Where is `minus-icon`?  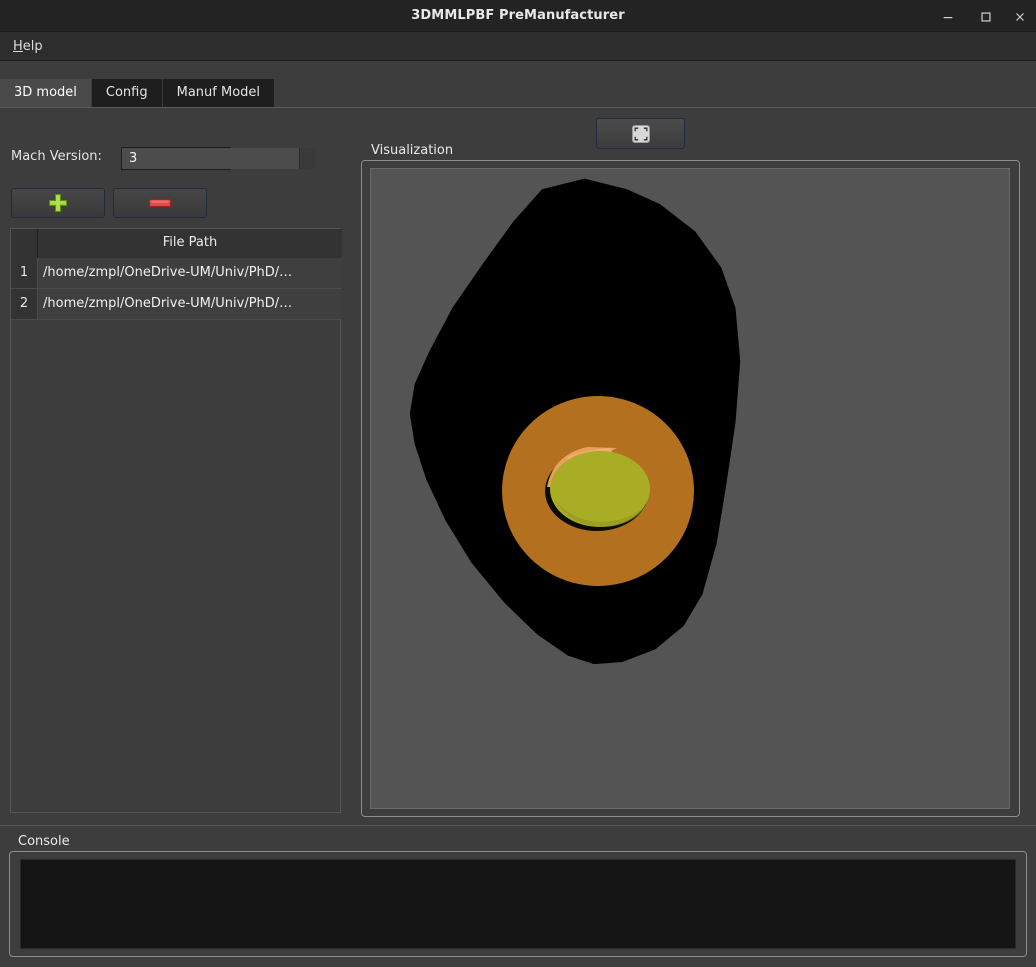 minus-icon is located at coordinates (160, 203).